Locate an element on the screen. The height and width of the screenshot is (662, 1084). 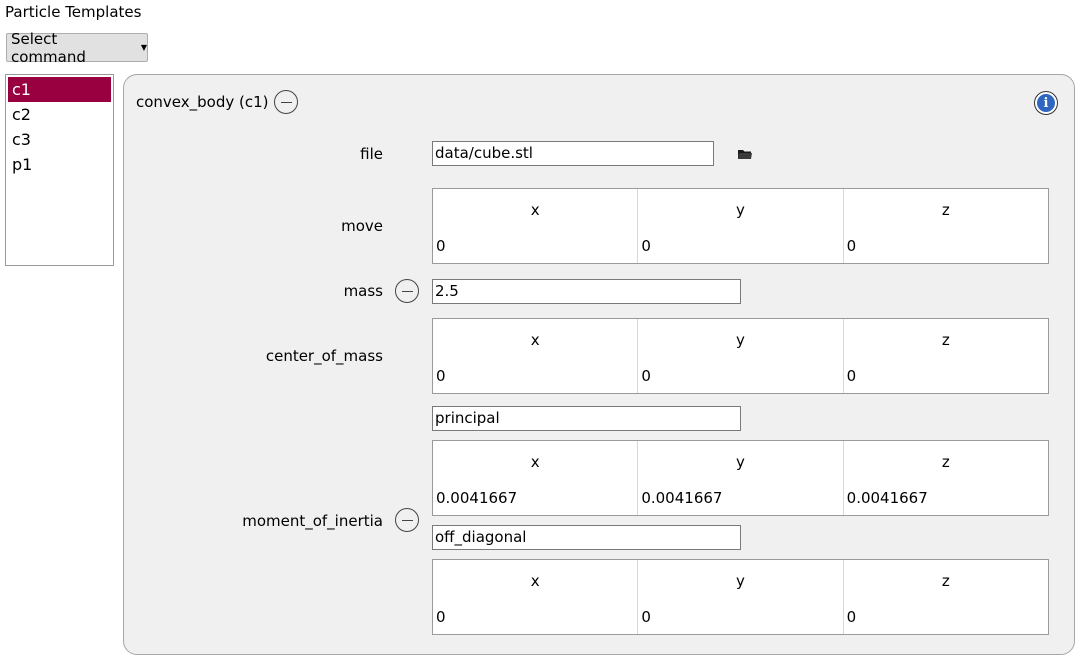
com-x-header: x is located at coordinates (535, 340).